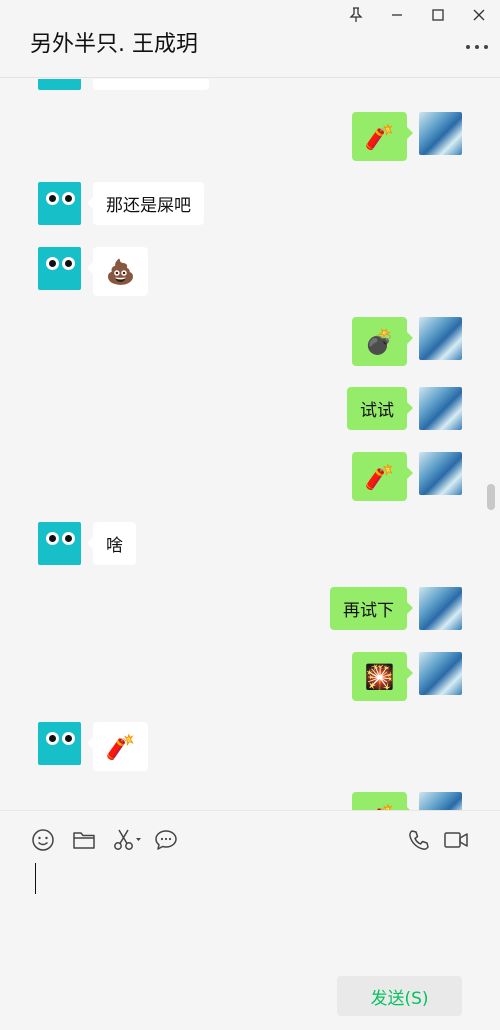  I want to click on message-bubble: 💣, so click(382, 341).